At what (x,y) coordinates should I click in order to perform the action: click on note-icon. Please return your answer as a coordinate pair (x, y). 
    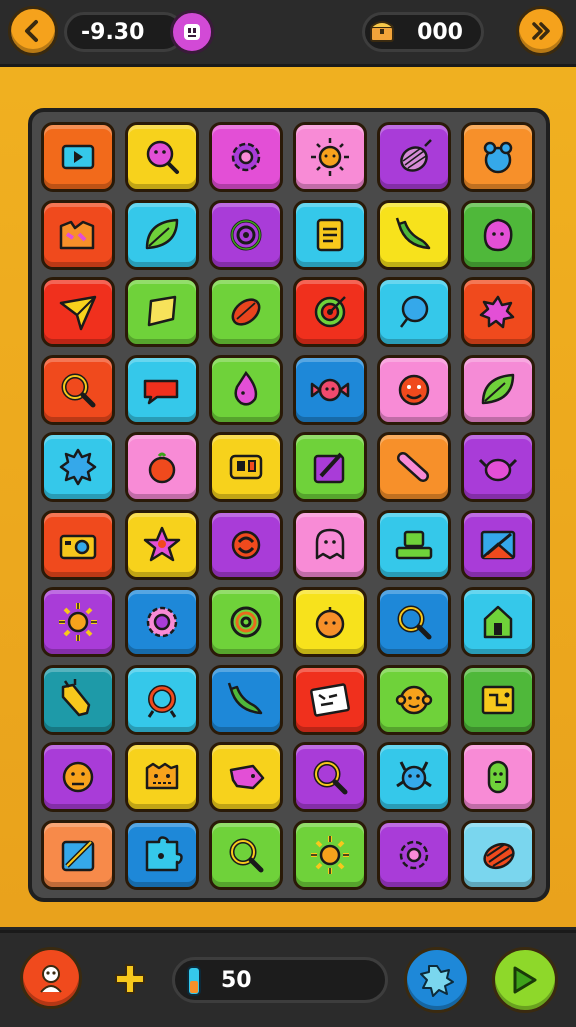
    Looking at the image, I should click on (330, 699).